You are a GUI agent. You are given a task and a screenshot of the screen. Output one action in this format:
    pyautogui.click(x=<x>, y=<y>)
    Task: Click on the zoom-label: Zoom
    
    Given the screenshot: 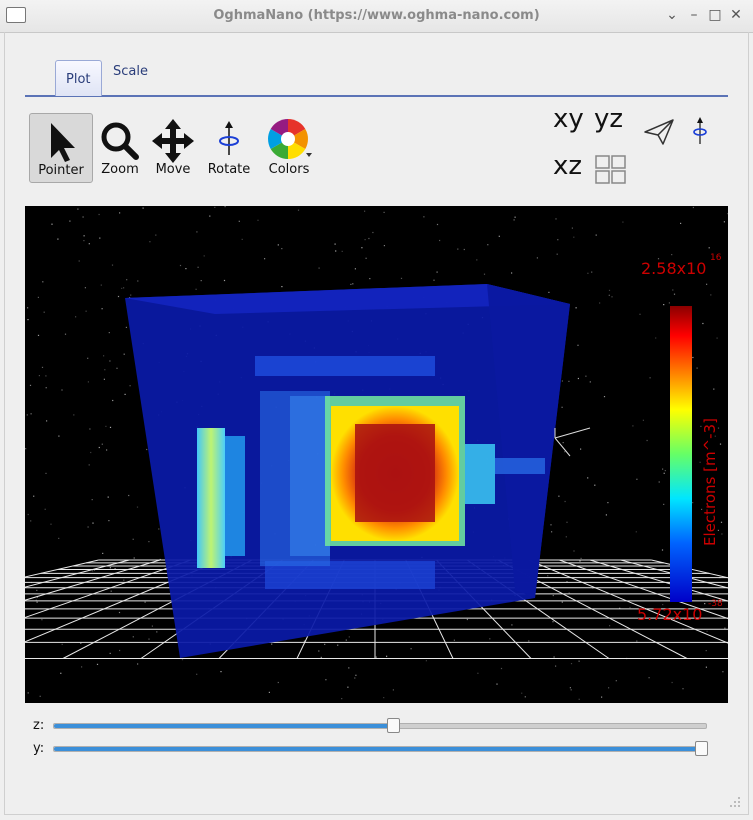 What is the action you would take?
    pyautogui.click(x=120, y=169)
    